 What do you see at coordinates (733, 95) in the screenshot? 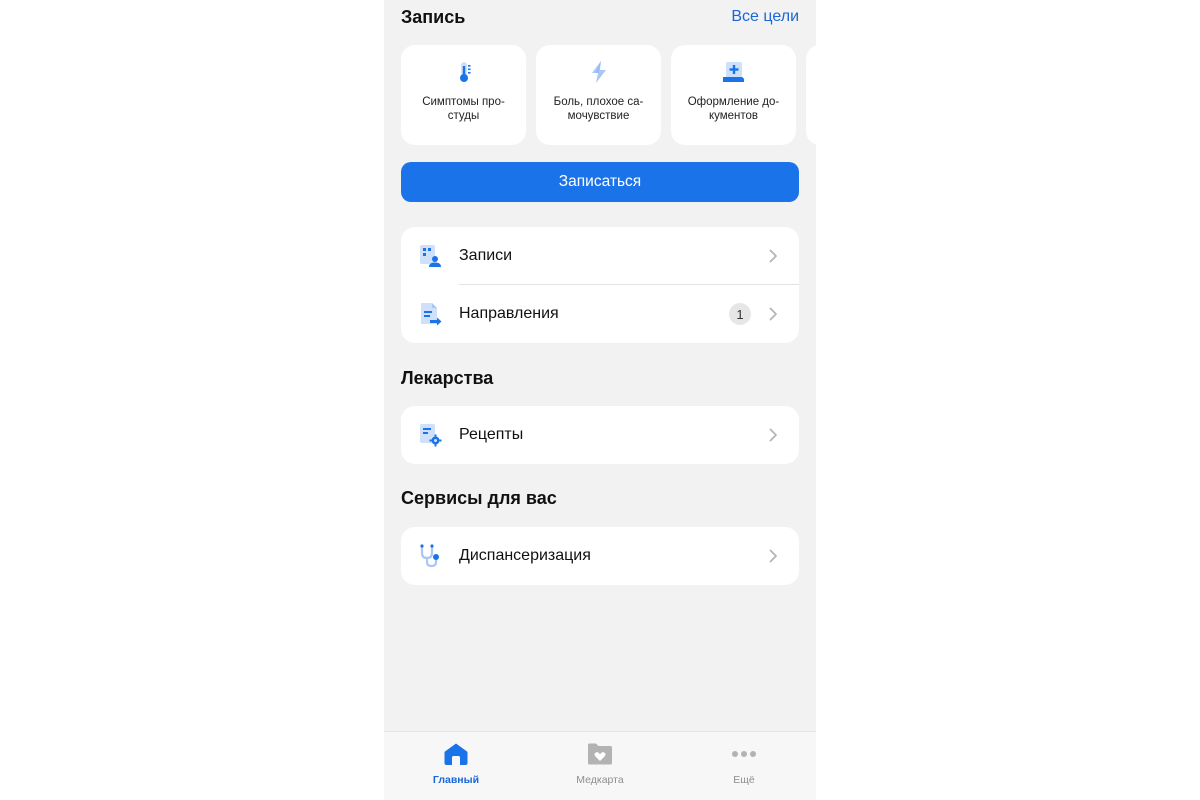
I see `goal-card-documents: Оформление до- кументов` at bounding box center [733, 95].